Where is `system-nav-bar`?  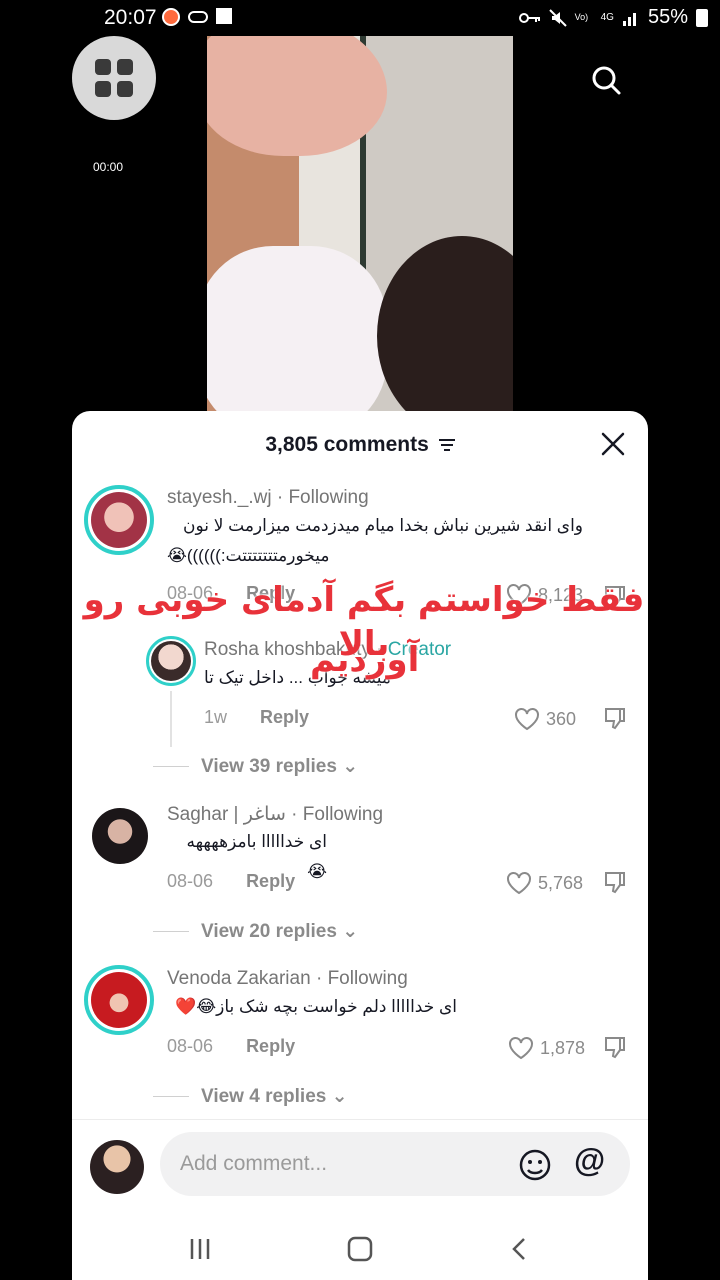
system-nav-bar is located at coordinates (360, 1249).